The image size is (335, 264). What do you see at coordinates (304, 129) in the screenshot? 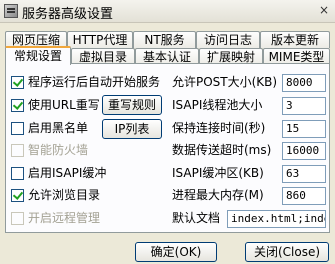
I see `keep-alive-field: 15` at bounding box center [304, 129].